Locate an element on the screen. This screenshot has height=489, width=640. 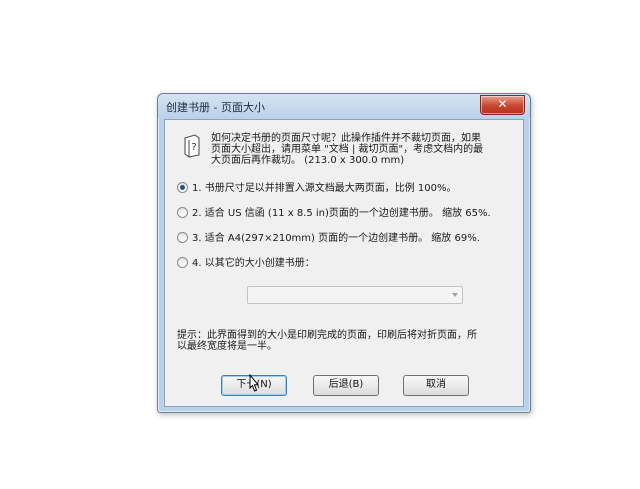
back-button: 后退(B) is located at coordinates (346, 385).